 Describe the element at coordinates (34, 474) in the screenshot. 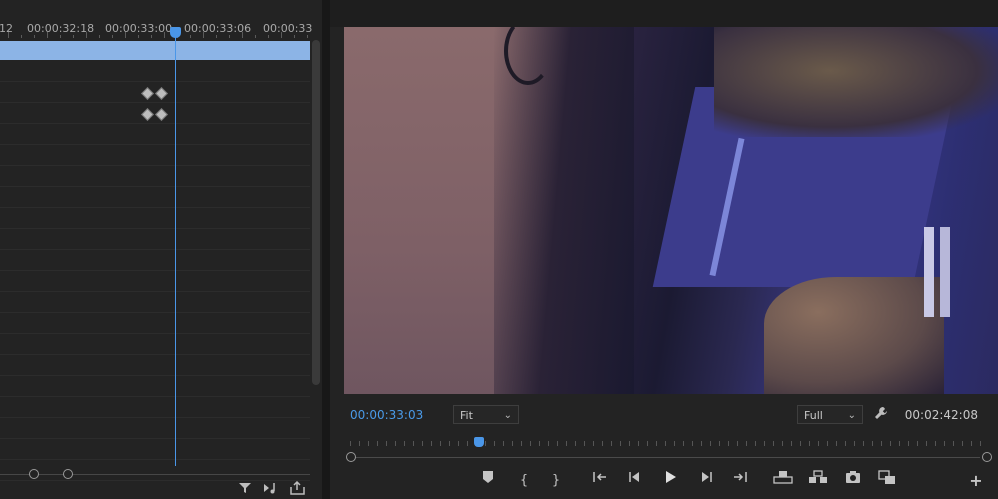

I see `zoom-handle-left` at that location.